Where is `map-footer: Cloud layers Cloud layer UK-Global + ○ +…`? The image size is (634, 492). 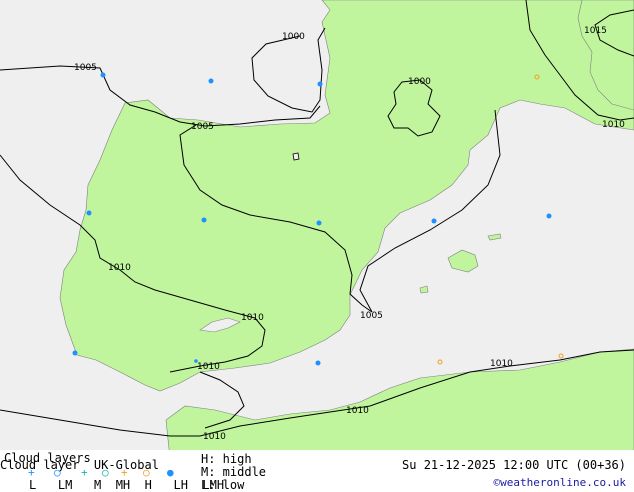 map-footer: Cloud layers Cloud layer UK-Global + ○ +… is located at coordinates (317, 471).